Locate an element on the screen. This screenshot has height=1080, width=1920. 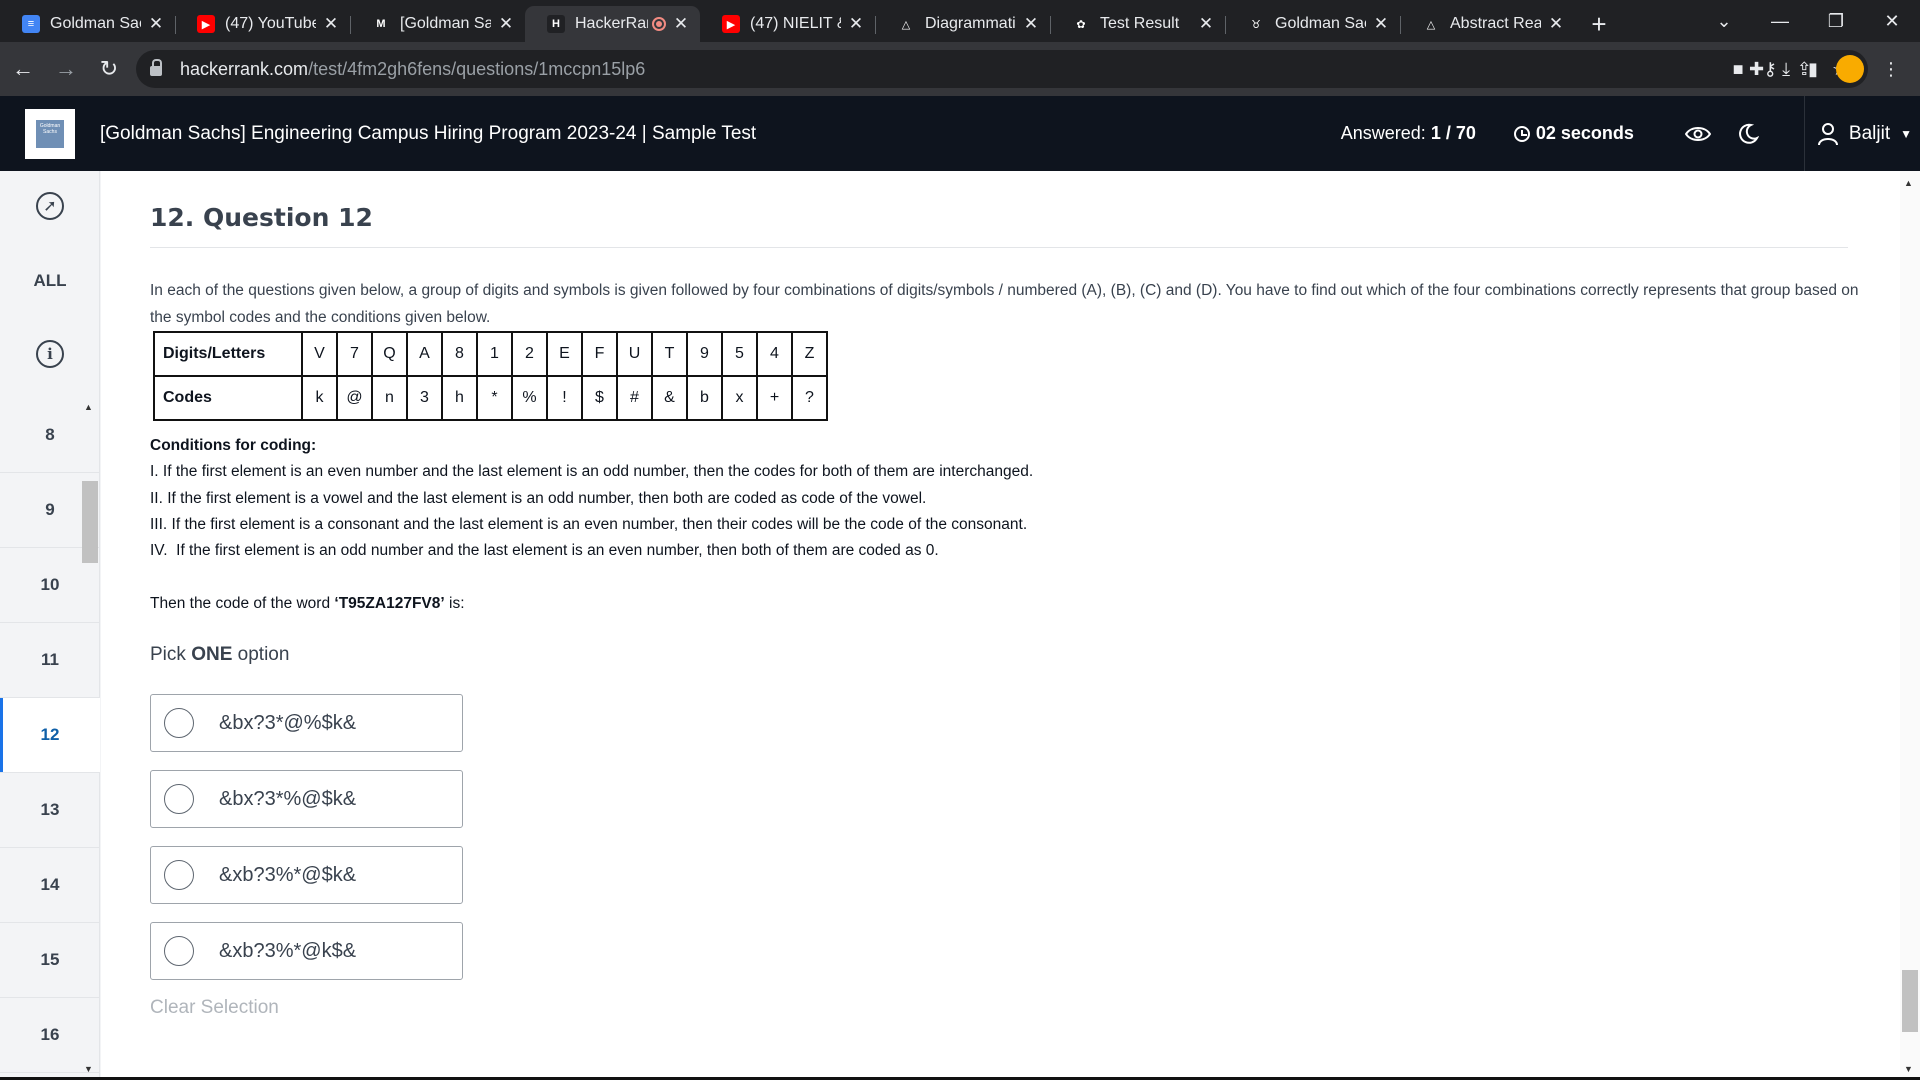
tab-title: (47) YouTube is located at coordinates (270, 23).